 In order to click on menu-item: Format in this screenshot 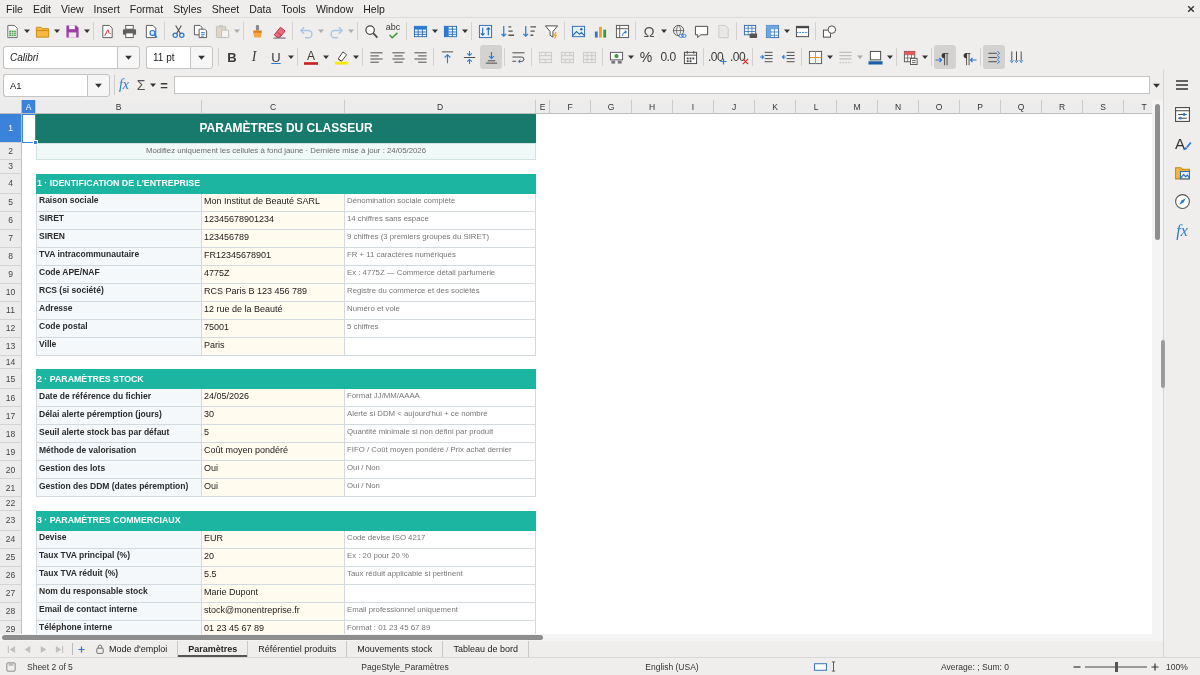, I will do `click(146, 8)`.